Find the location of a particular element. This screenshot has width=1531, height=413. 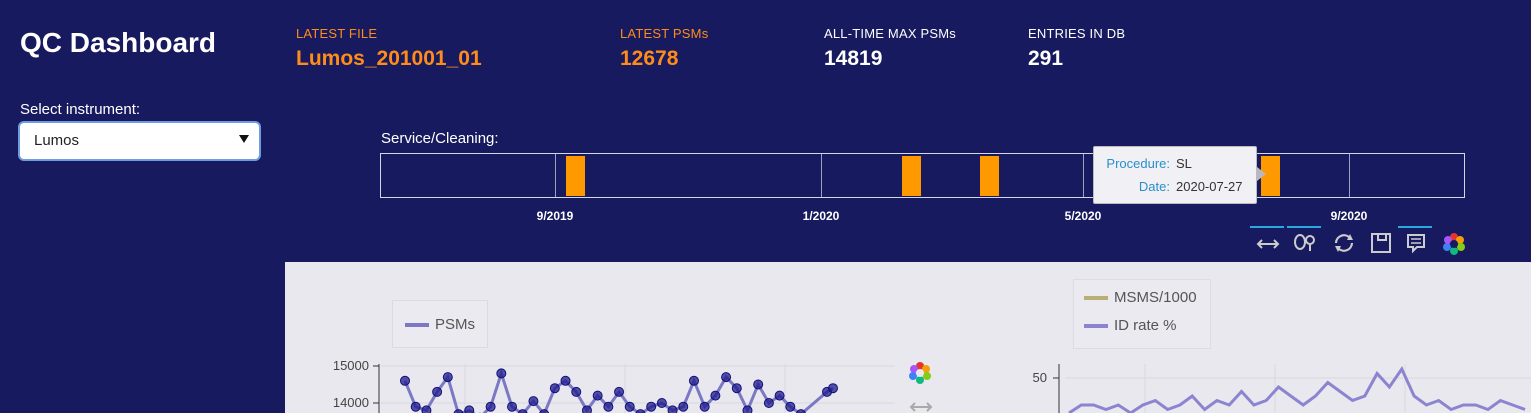

tooltip-value: 2020-07-27 is located at coordinates (1209, 186).